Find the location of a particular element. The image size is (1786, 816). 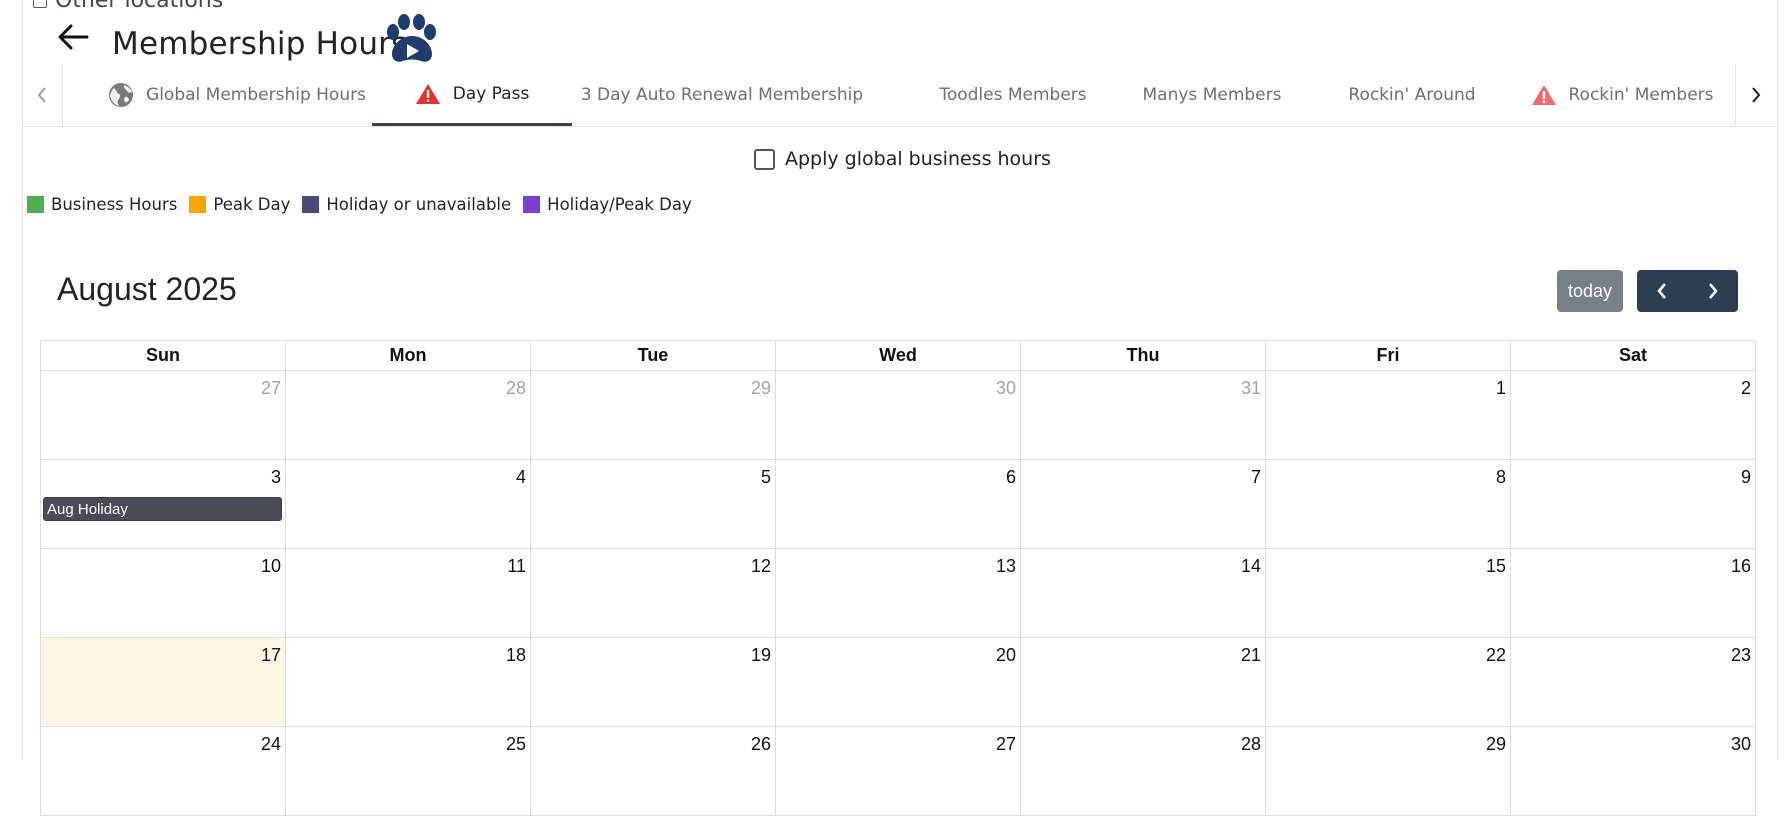

today-button: today is located at coordinates (1590, 291).